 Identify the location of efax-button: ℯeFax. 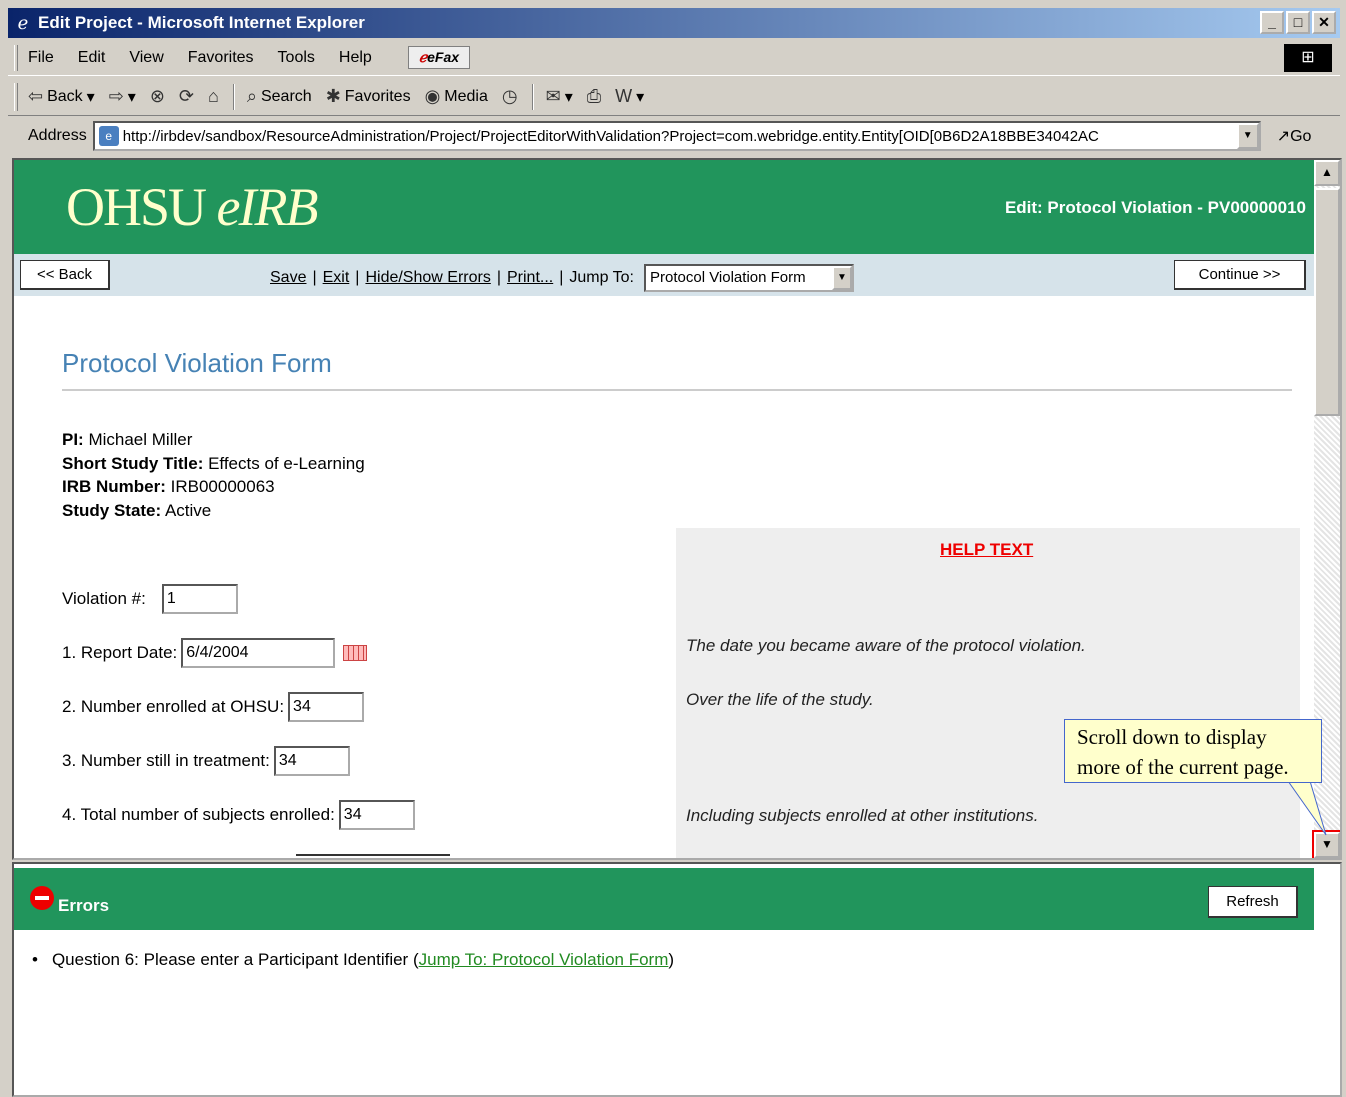
(439, 57).